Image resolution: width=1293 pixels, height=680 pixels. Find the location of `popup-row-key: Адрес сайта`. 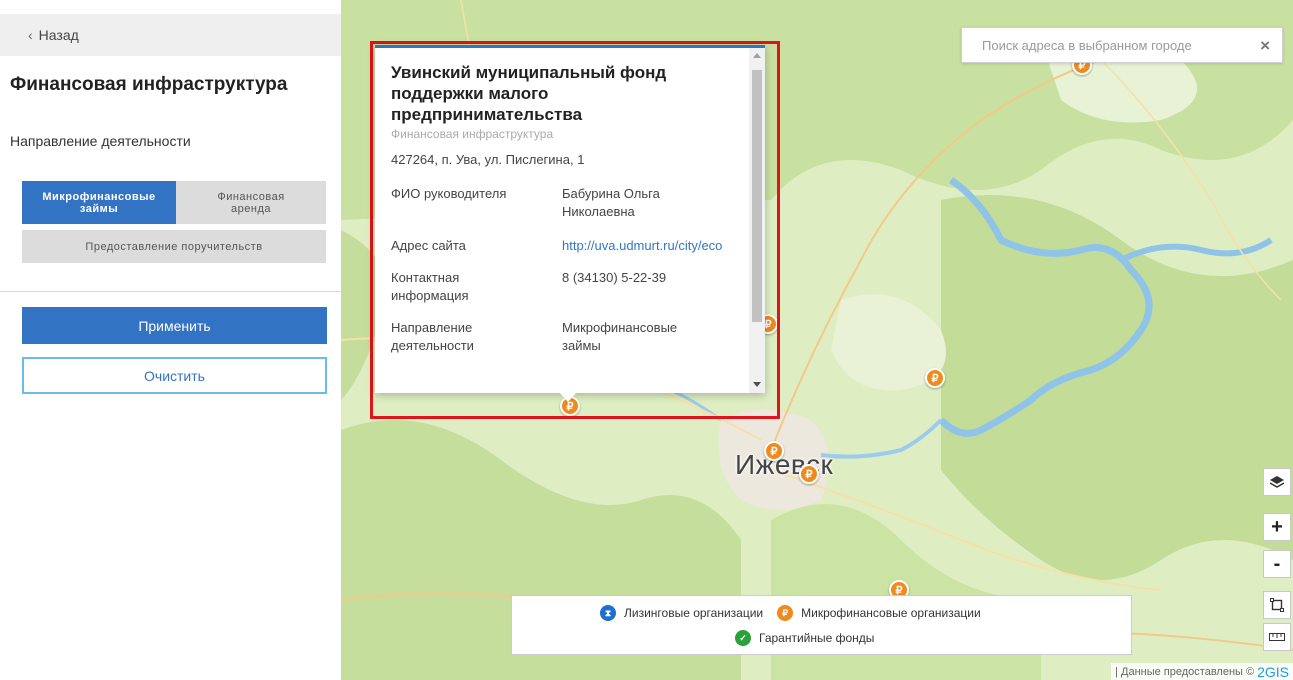

popup-row-key: Адрес сайта is located at coordinates (428, 245).